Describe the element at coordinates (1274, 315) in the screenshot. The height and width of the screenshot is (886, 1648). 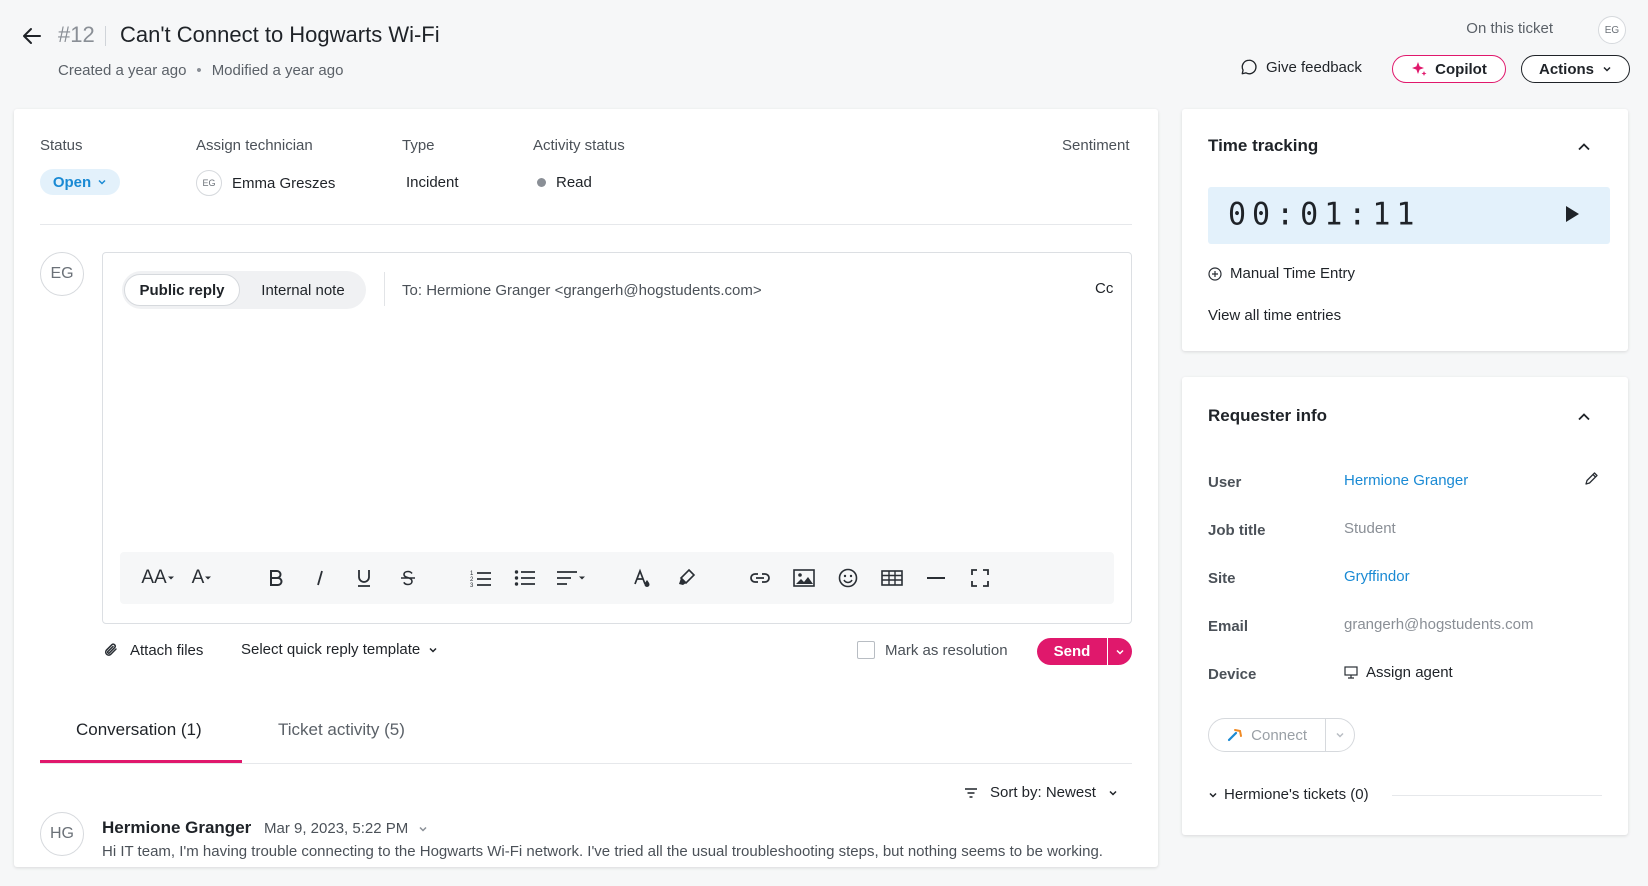
I see `view-all-time-entries-link: View all time entries` at that location.